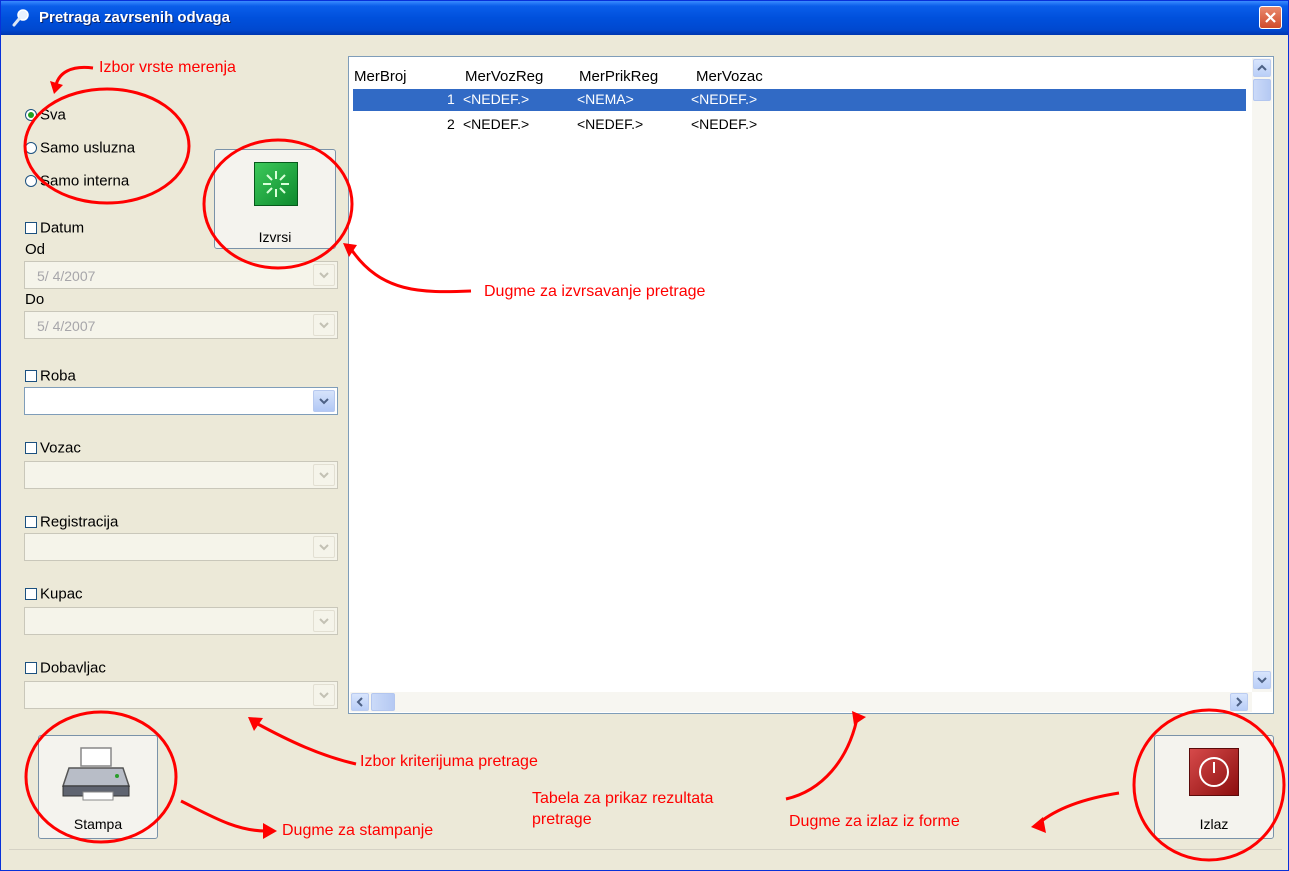 The image size is (1289, 871). Describe the element at coordinates (358, 830) in the screenshot. I see `annotation-print: Dugme za stampanje` at that location.